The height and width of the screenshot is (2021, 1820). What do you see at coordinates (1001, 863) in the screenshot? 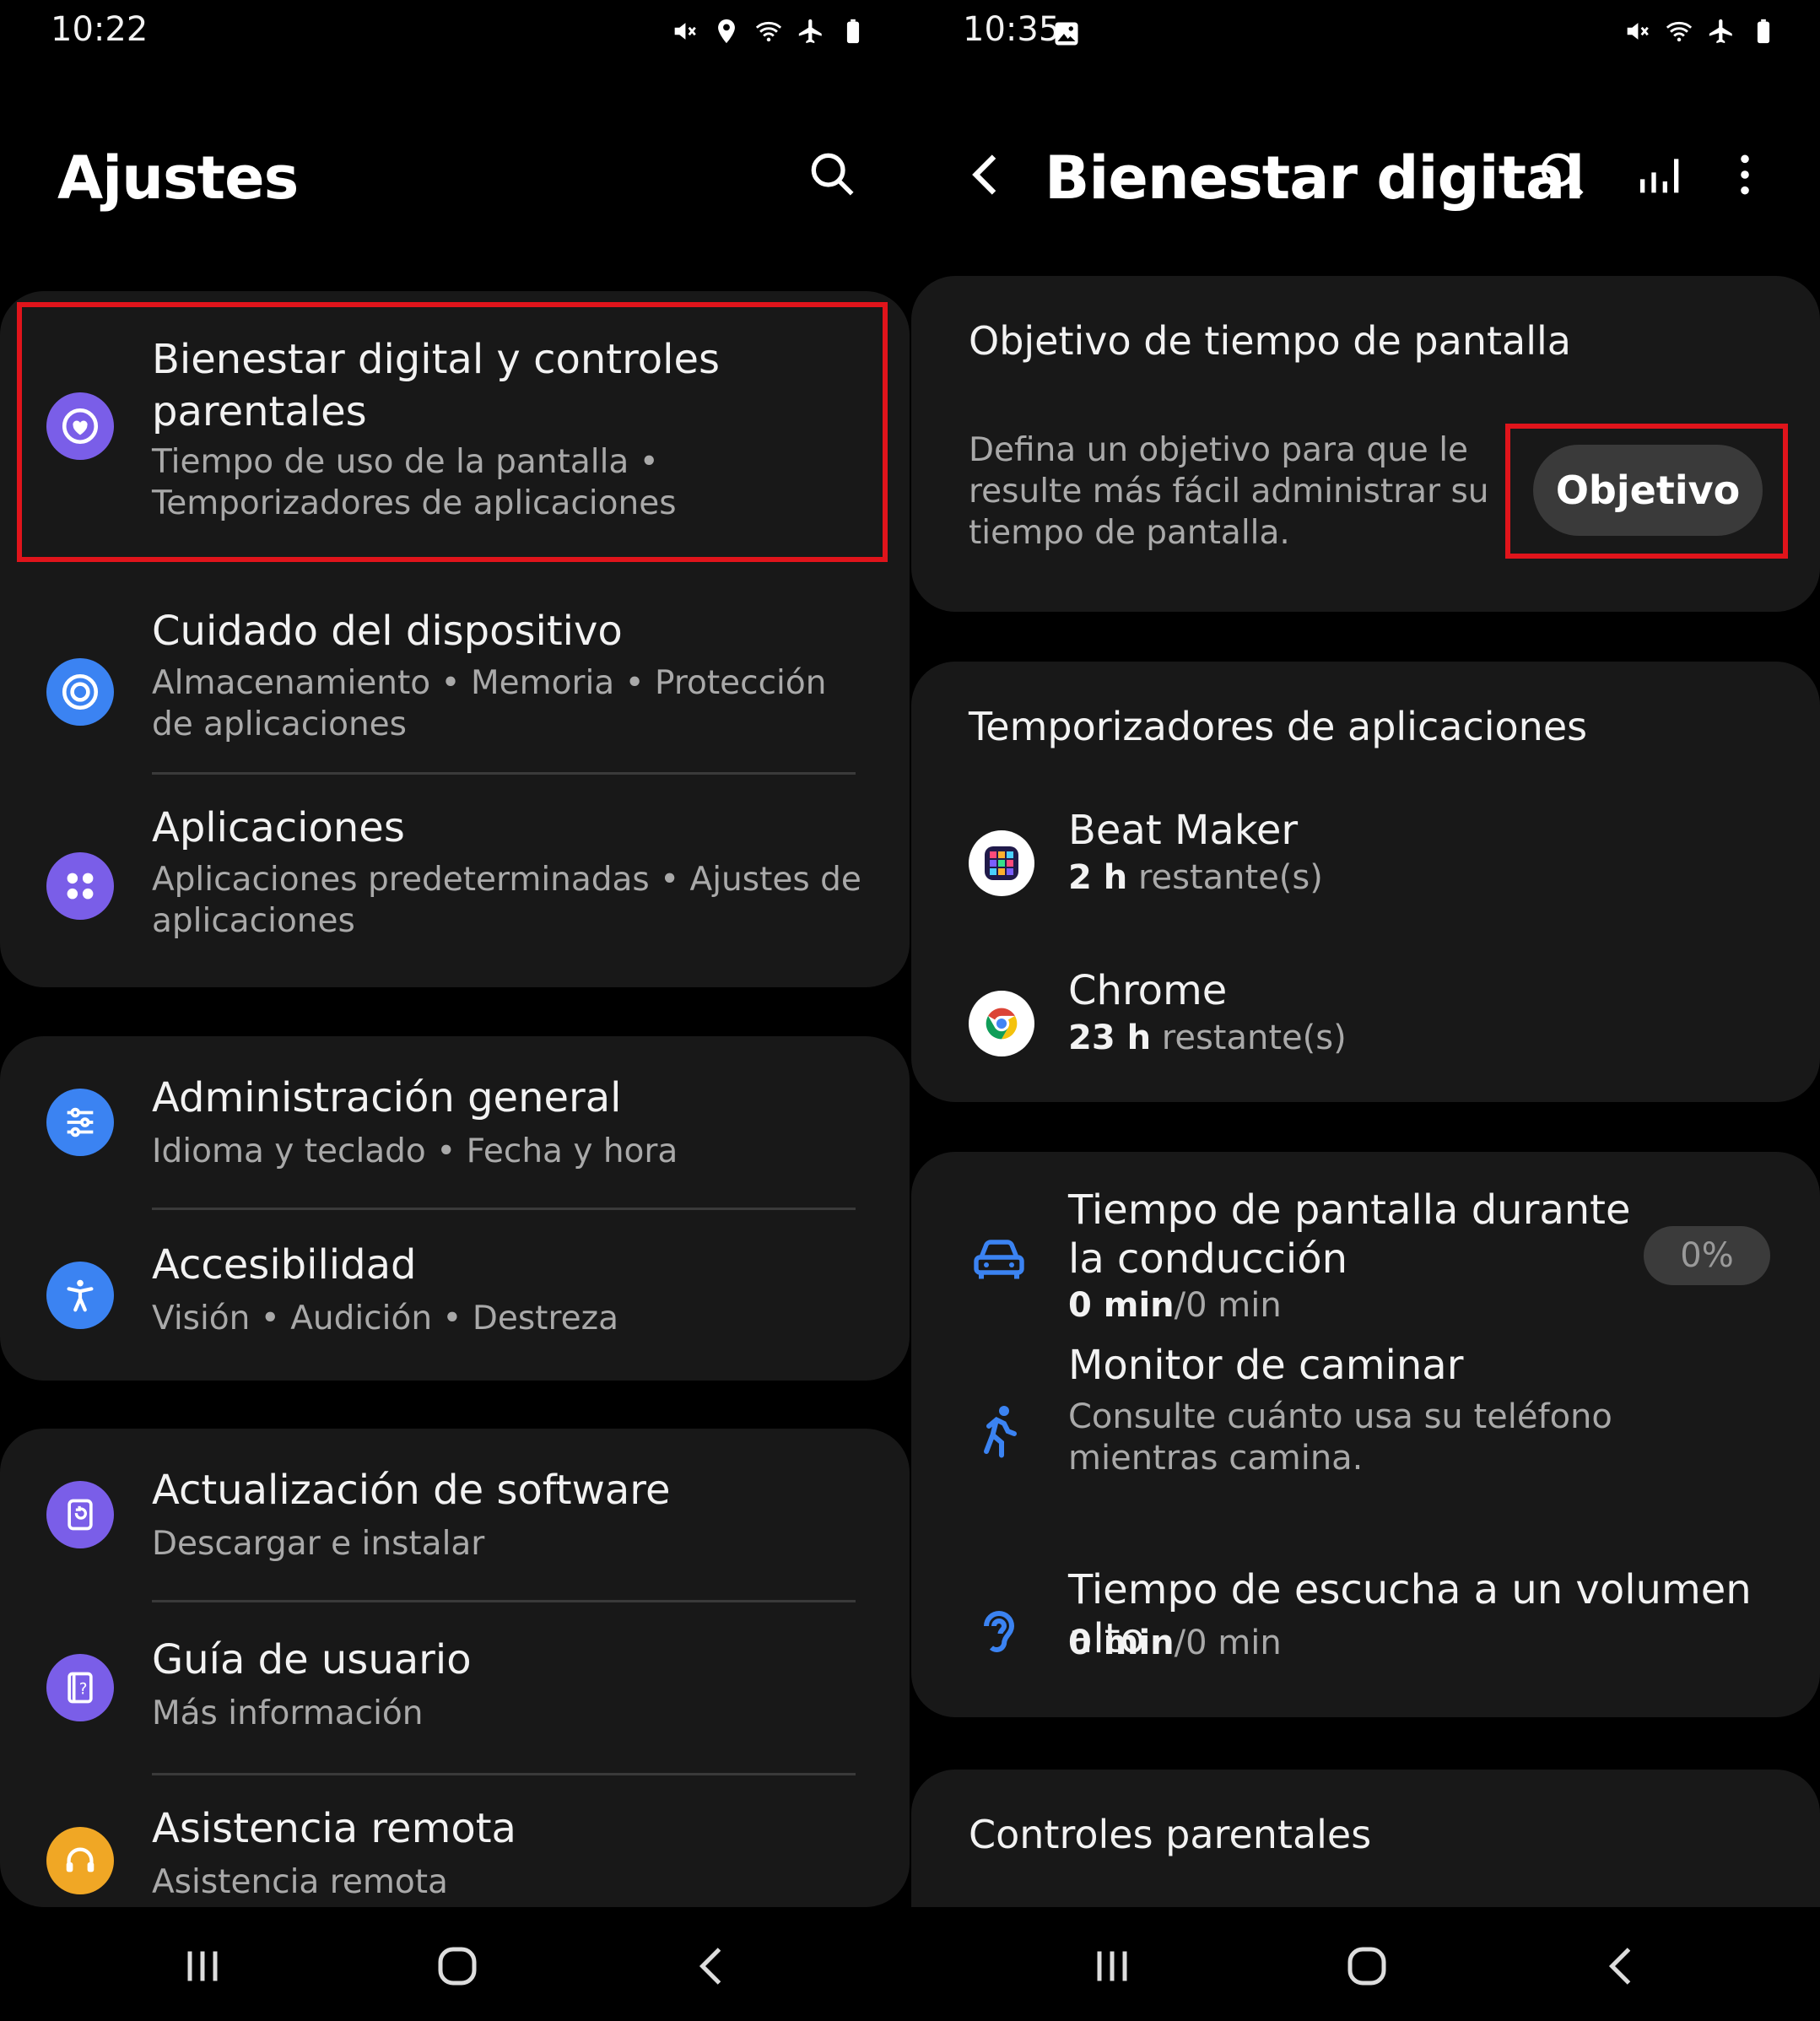
I see `beat-maker-icon` at bounding box center [1001, 863].